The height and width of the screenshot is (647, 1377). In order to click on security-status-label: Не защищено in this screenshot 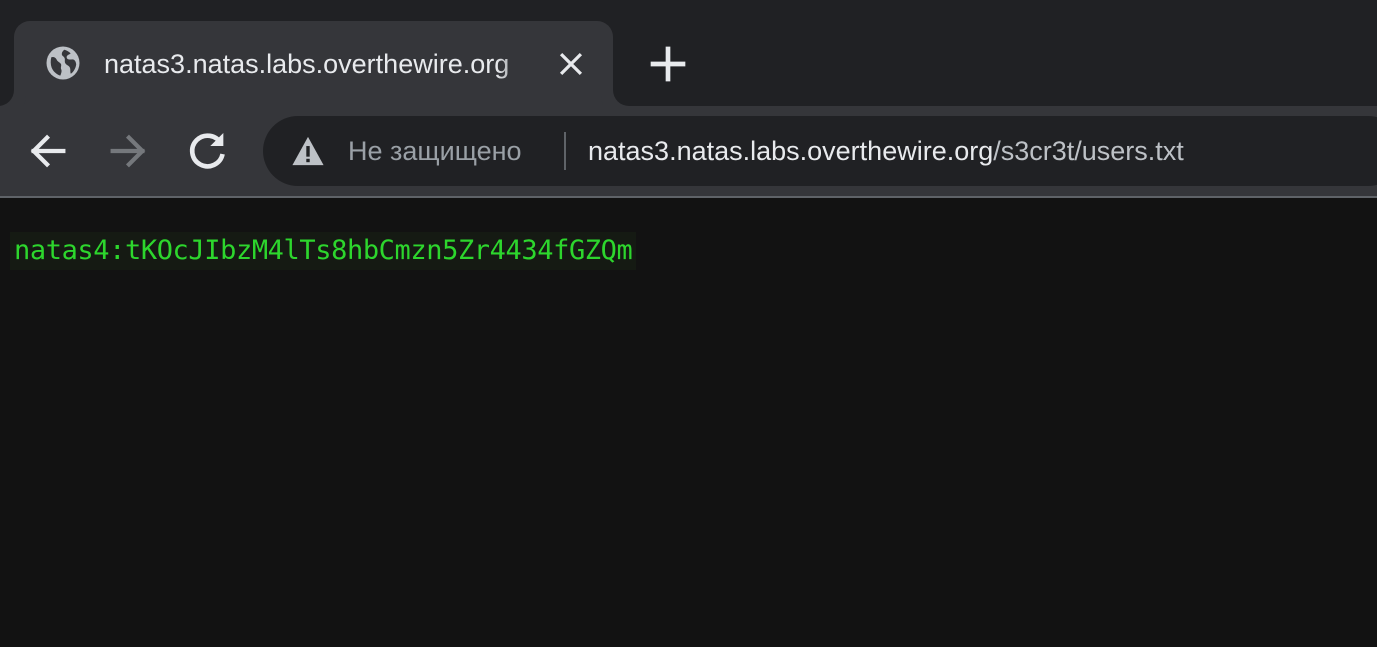, I will do `click(435, 151)`.